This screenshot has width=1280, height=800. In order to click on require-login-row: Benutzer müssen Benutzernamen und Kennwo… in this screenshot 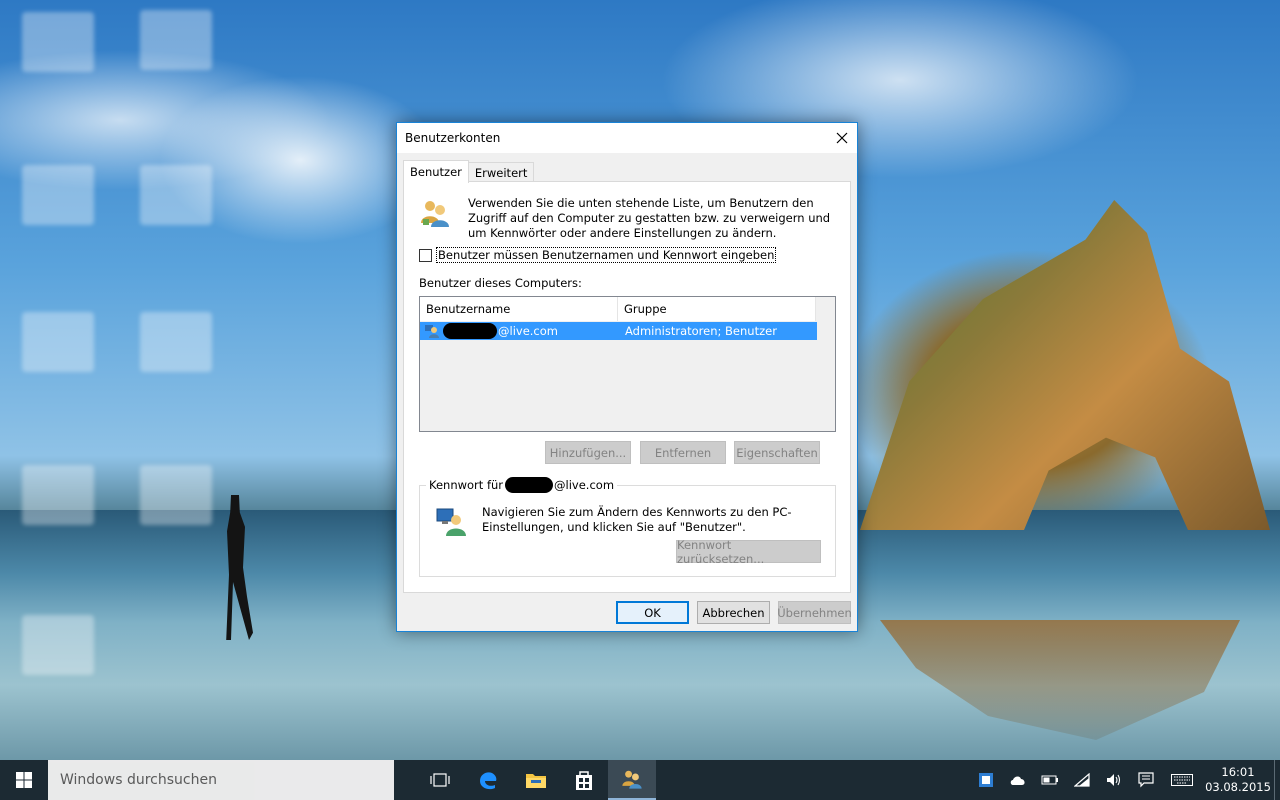, I will do `click(598, 255)`.